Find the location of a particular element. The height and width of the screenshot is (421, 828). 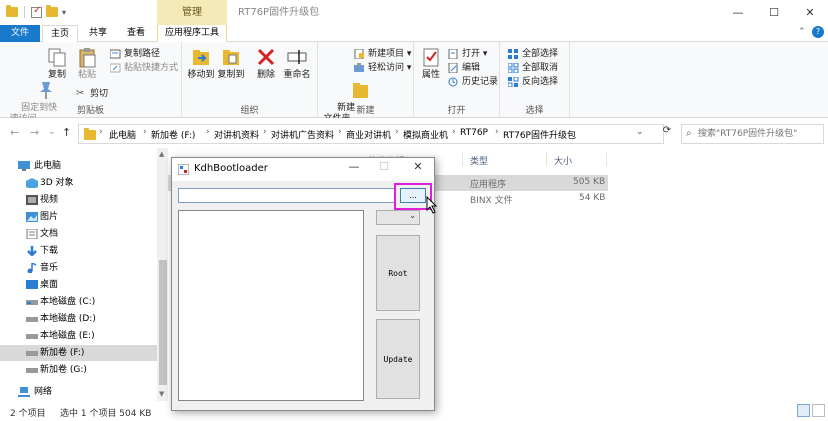

nav-item-3d-objects: 3D 对象 is located at coordinates (78, 183).